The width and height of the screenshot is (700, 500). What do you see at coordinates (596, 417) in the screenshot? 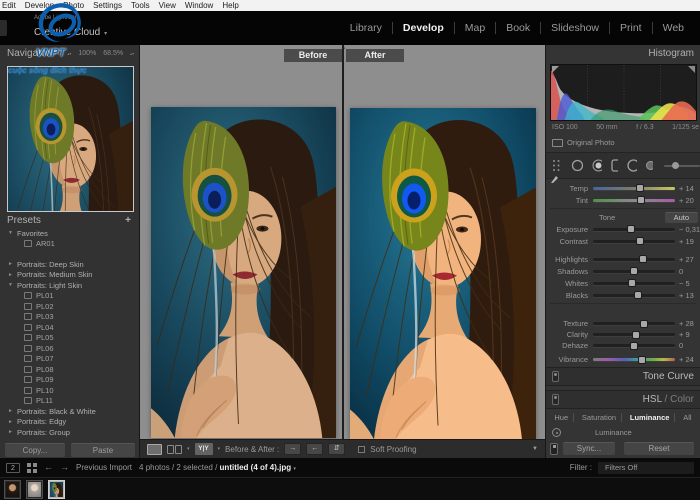
I see `hsl-tab: Saturation` at bounding box center [596, 417].